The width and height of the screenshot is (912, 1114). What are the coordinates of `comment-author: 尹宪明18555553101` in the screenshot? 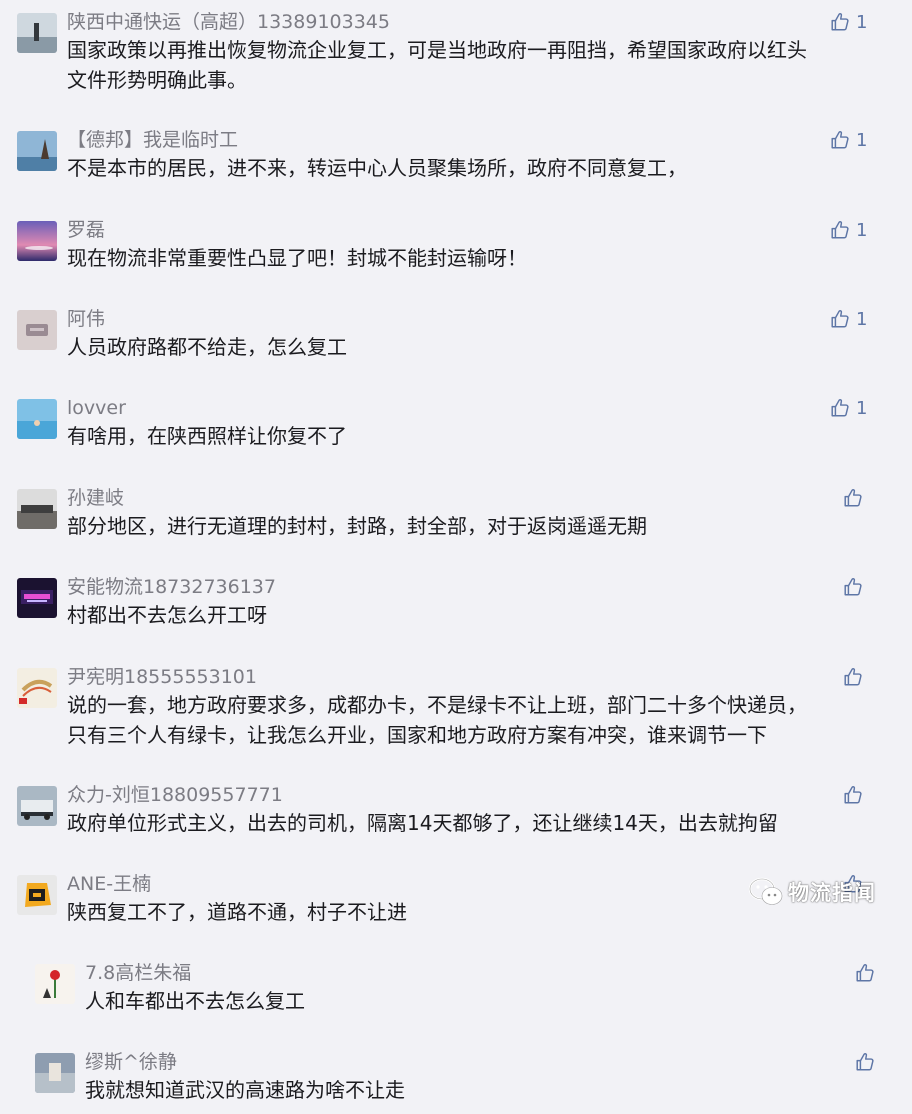 It's located at (162, 677).